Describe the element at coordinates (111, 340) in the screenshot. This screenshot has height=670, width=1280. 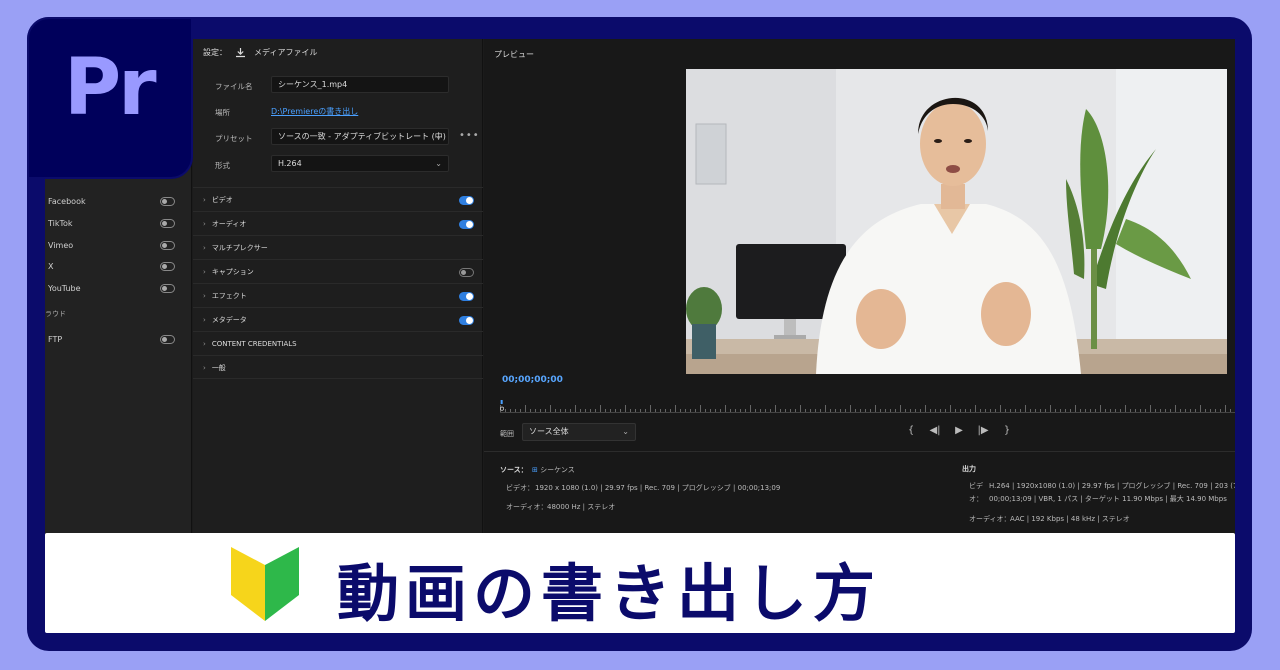
I see `dest-ftp: FTP` at that location.